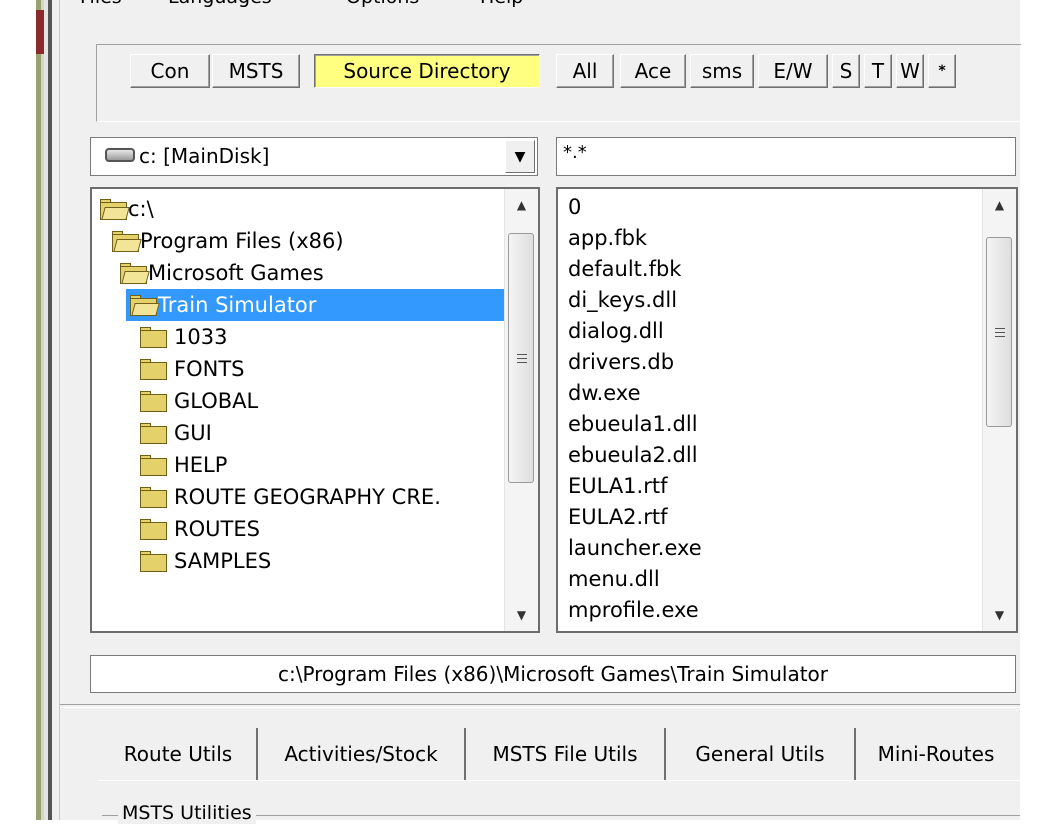  I want to click on drive-icon, so click(120, 155).